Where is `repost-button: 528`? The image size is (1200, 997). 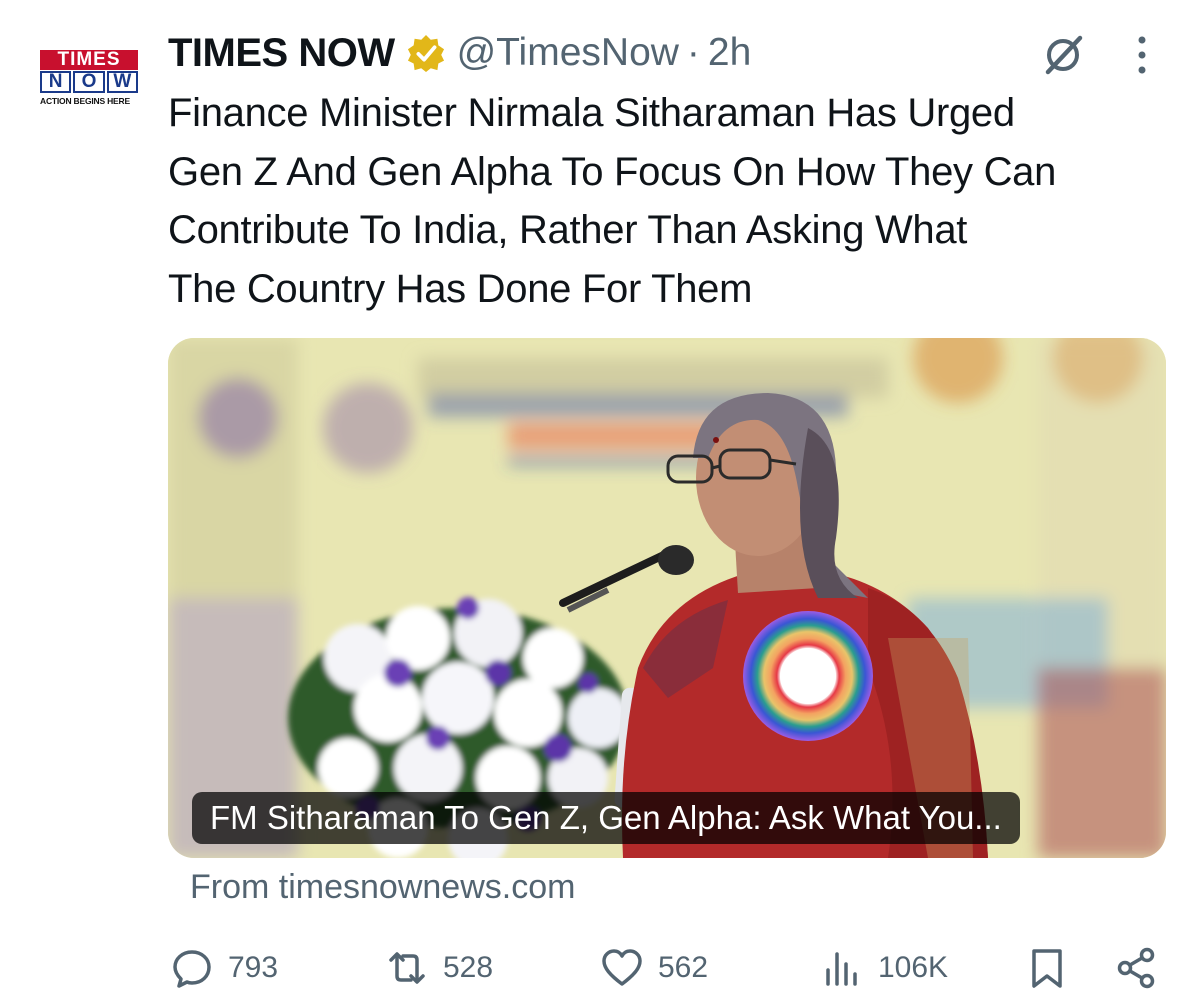
repost-button: 528 is located at coordinates (439, 968).